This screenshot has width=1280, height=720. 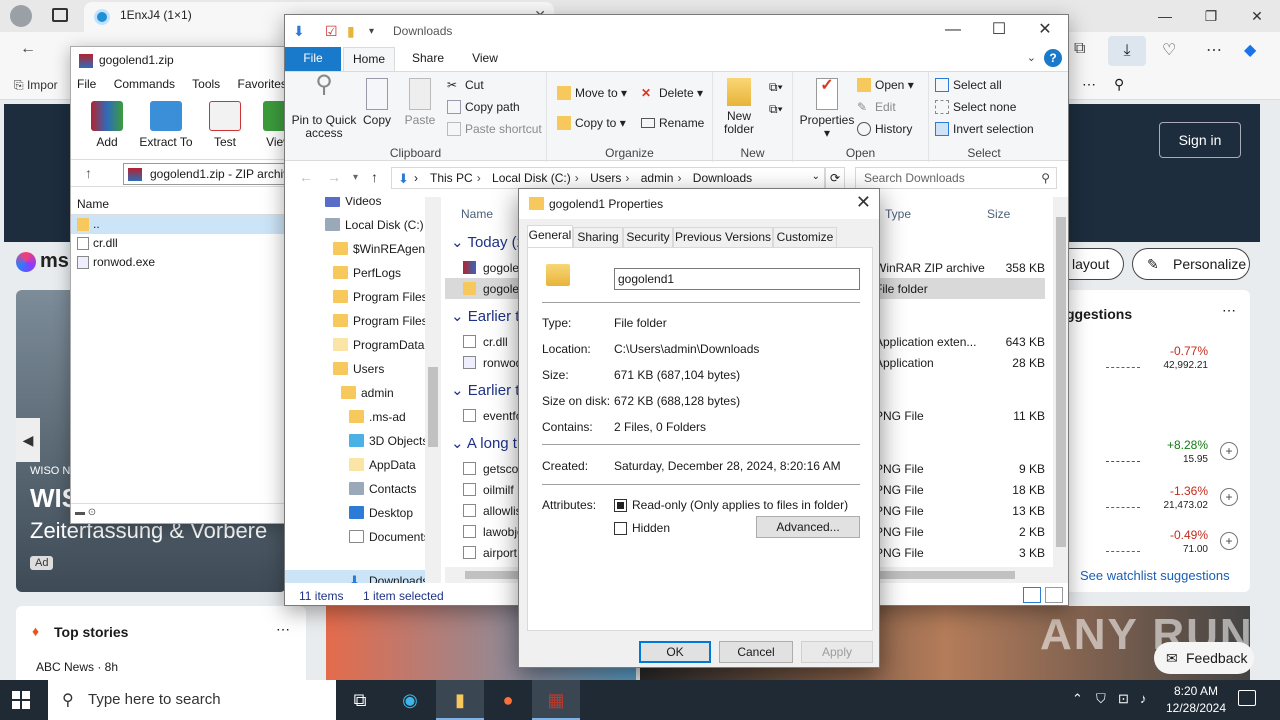 I want to click on tab-previous-versions: Previous Versions, so click(x=723, y=237).